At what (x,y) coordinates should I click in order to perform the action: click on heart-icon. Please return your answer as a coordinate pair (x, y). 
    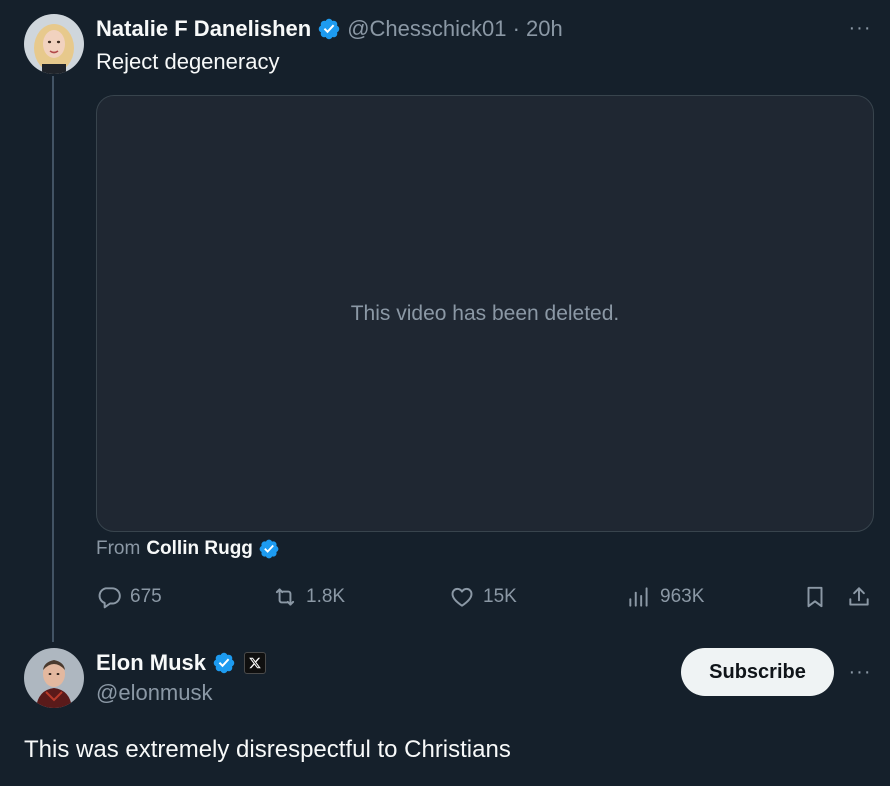
    Looking at the image, I should click on (462, 597).